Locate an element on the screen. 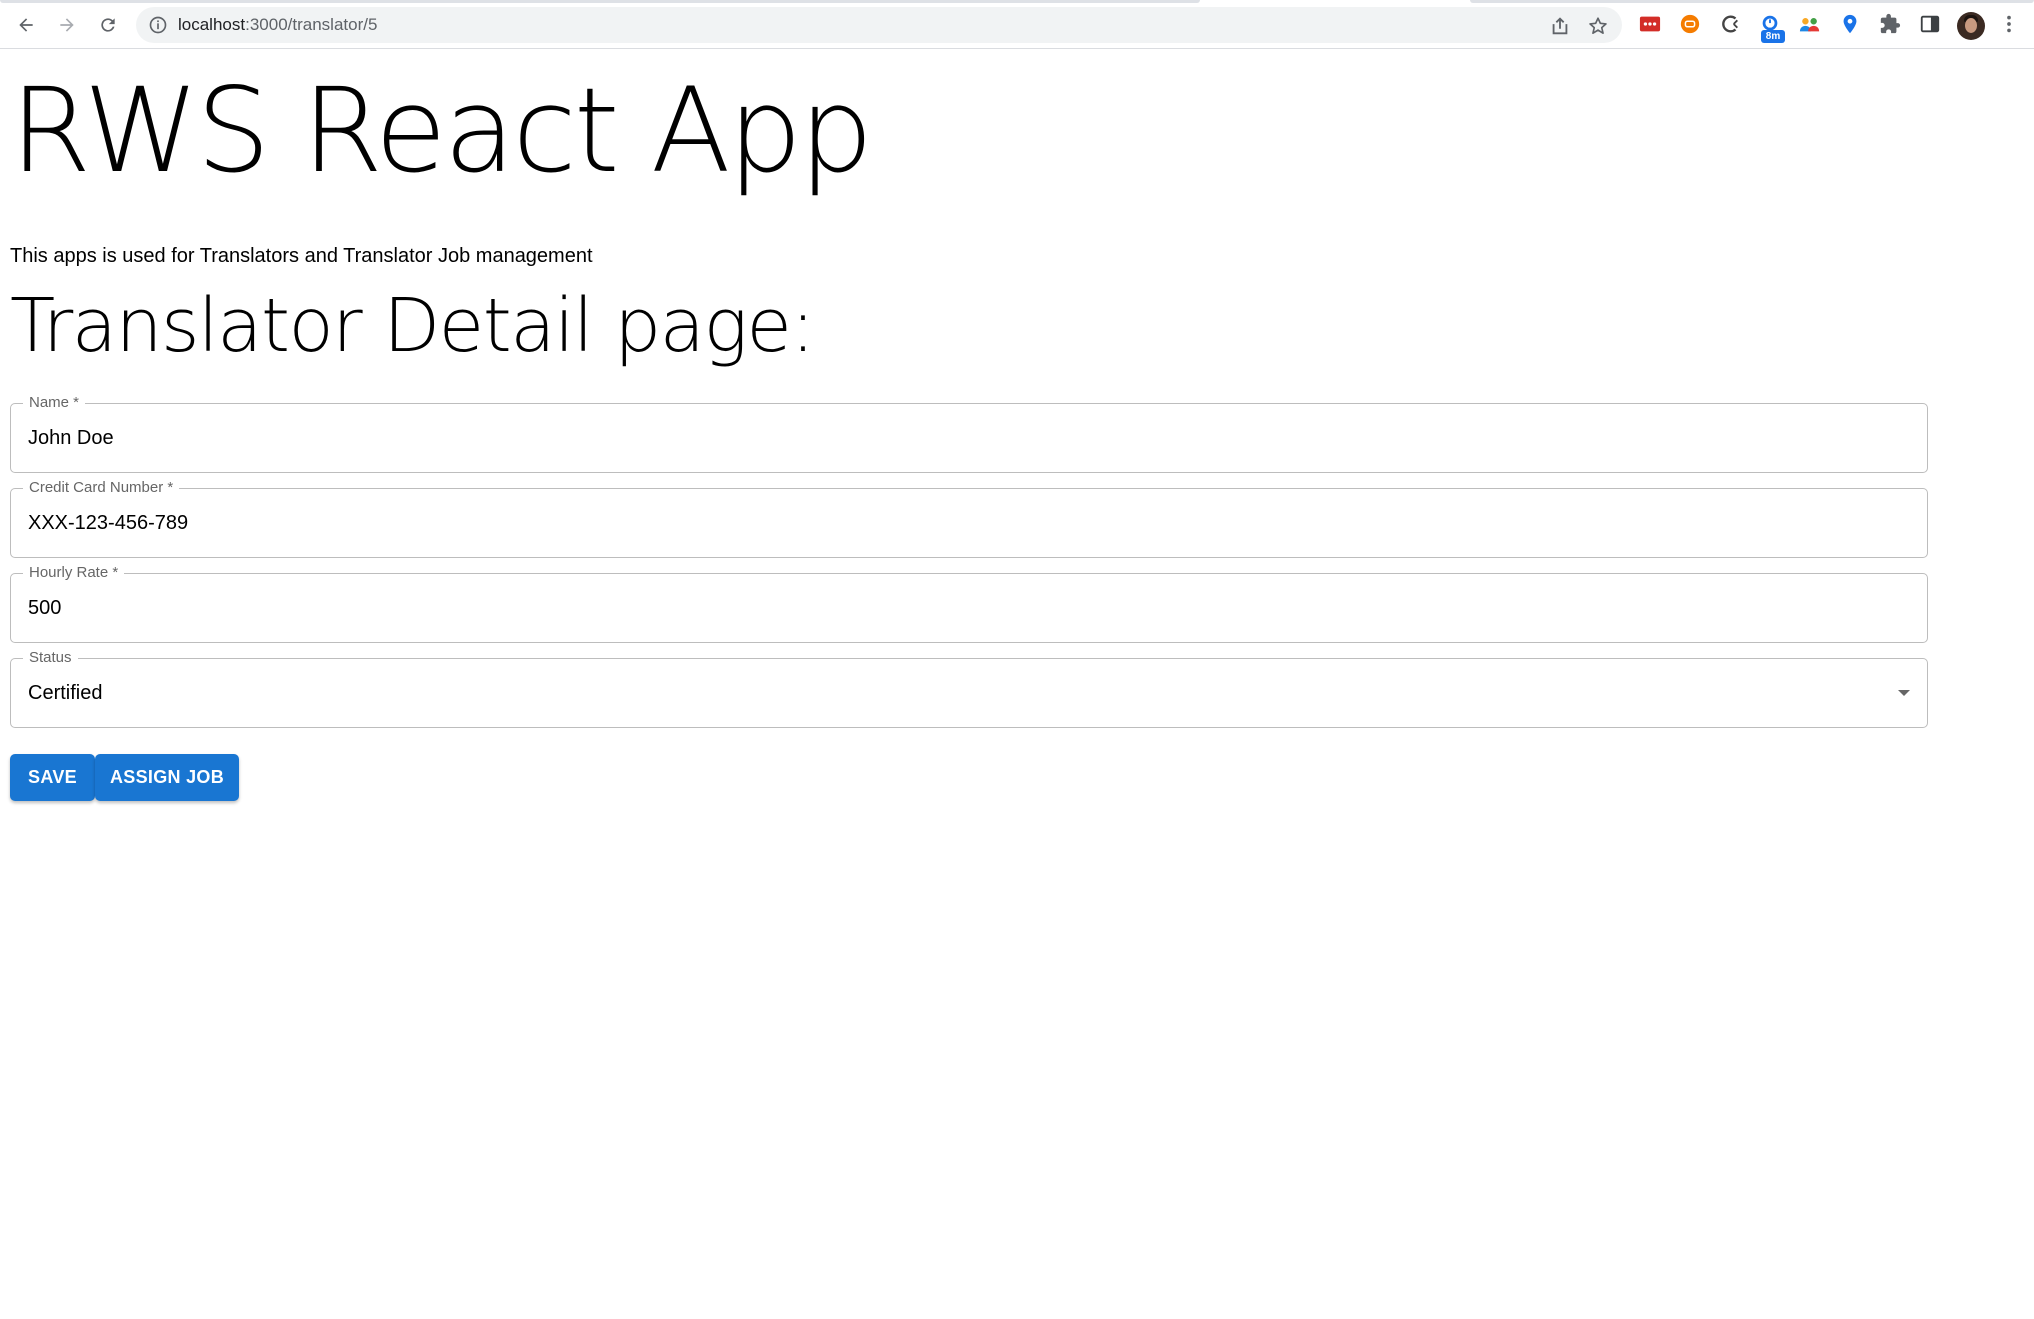 This screenshot has width=2034, height=1319. status-selected-value: Certified is located at coordinates (65, 693).